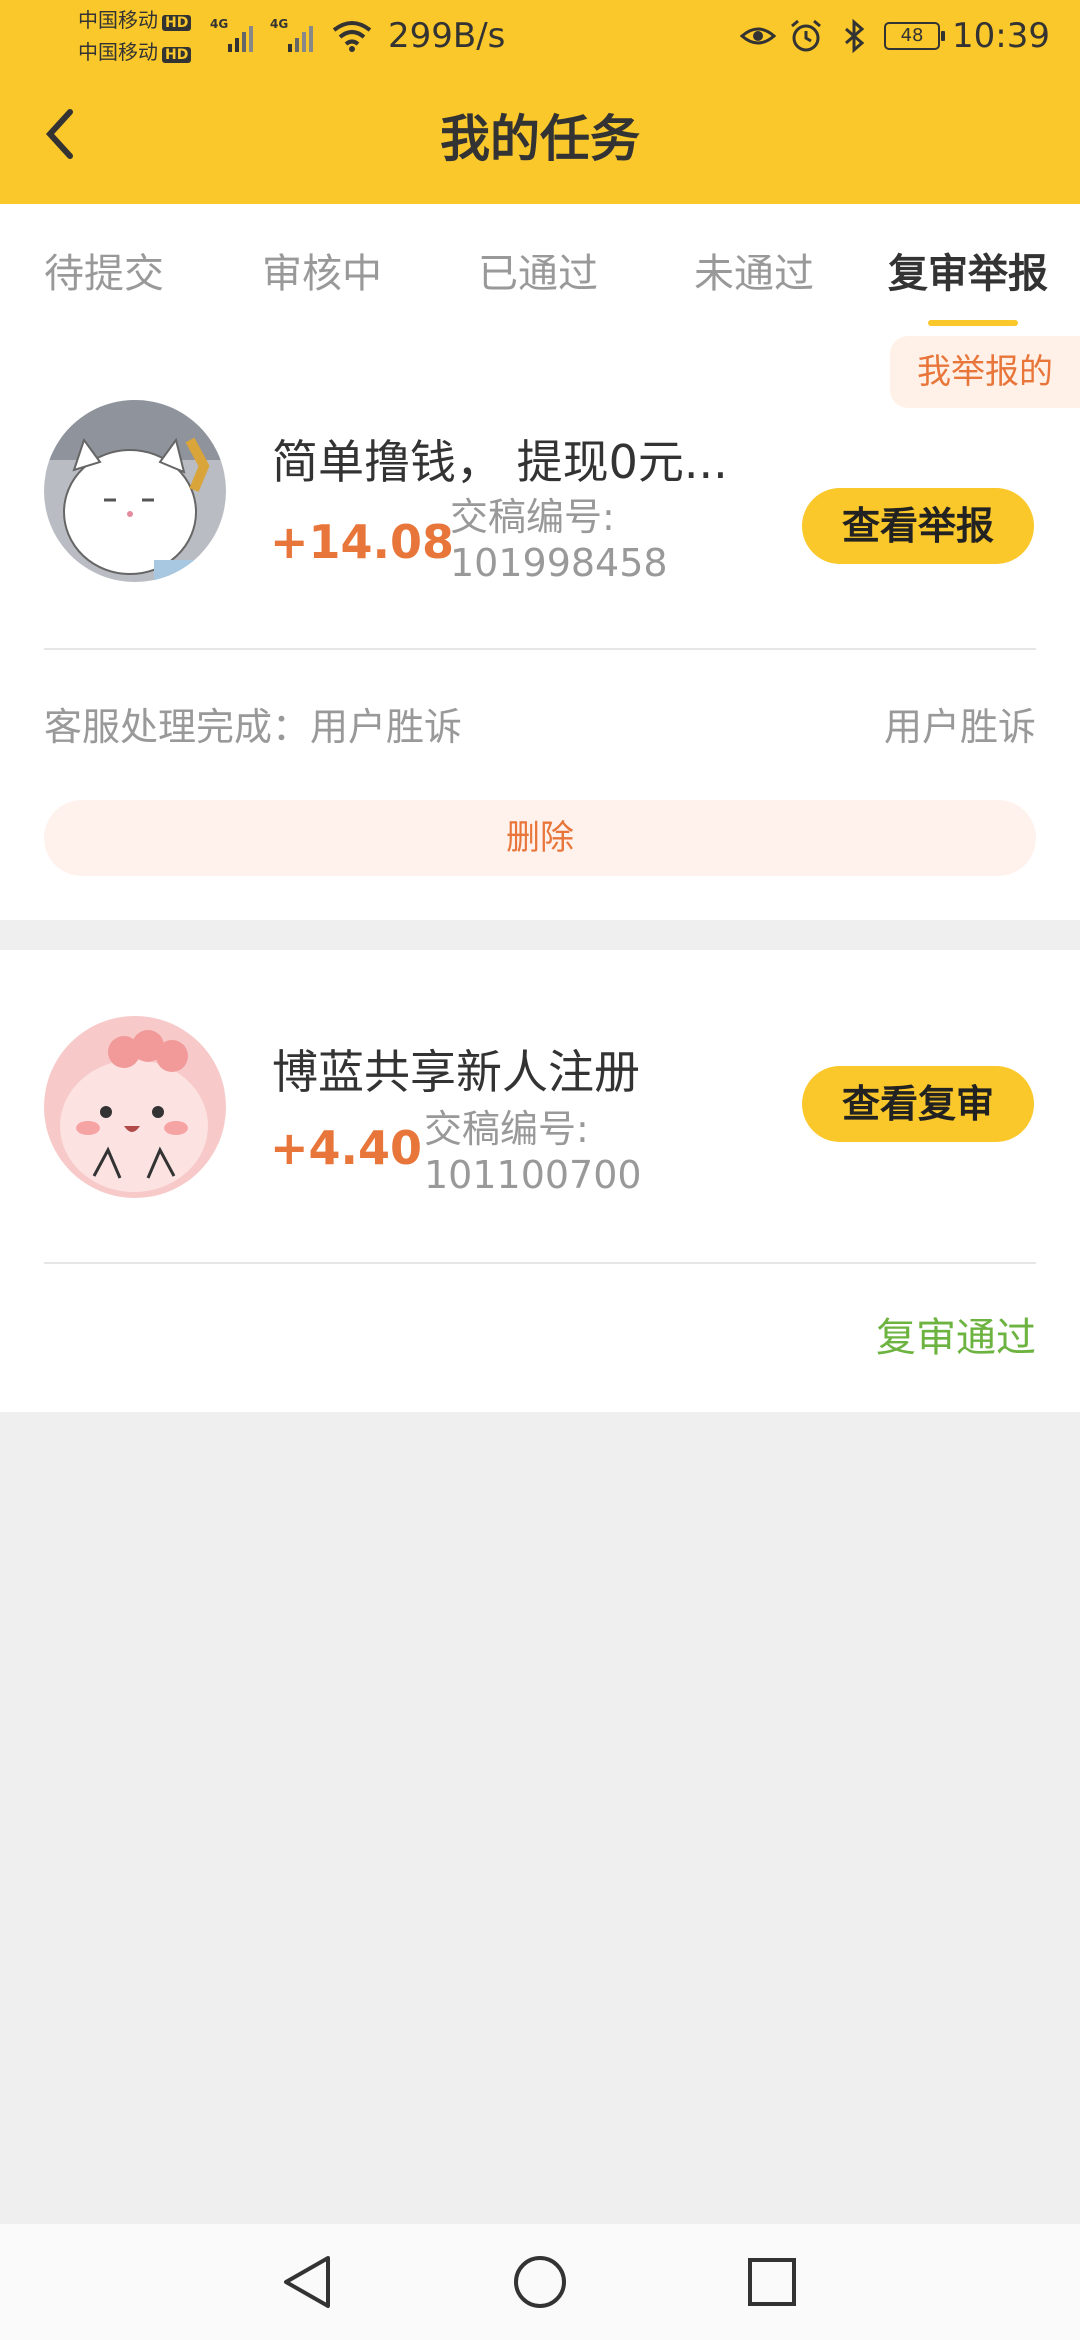 This screenshot has width=1080, height=2340. What do you see at coordinates (915, 36) in the screenshot?
I see `battery-icon: 48` at bounding box center [915, 36].